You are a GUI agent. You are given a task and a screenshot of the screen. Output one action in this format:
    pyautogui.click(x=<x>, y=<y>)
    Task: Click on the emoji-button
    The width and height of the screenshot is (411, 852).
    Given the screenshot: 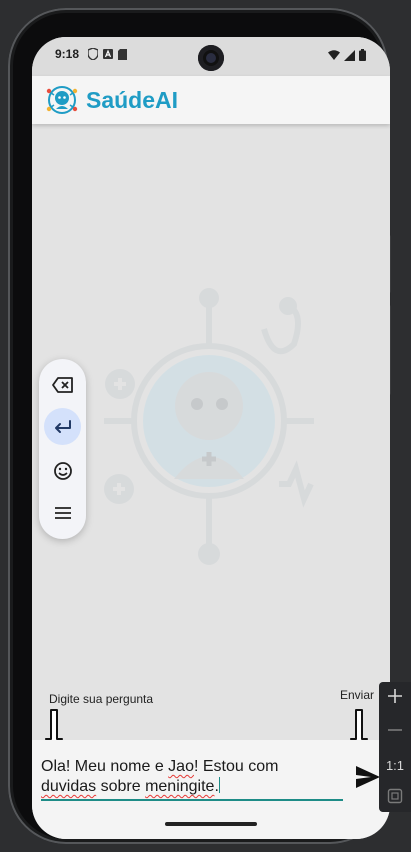 What is the action you would take?
    pyautogui.click(x=62, y=470)
    